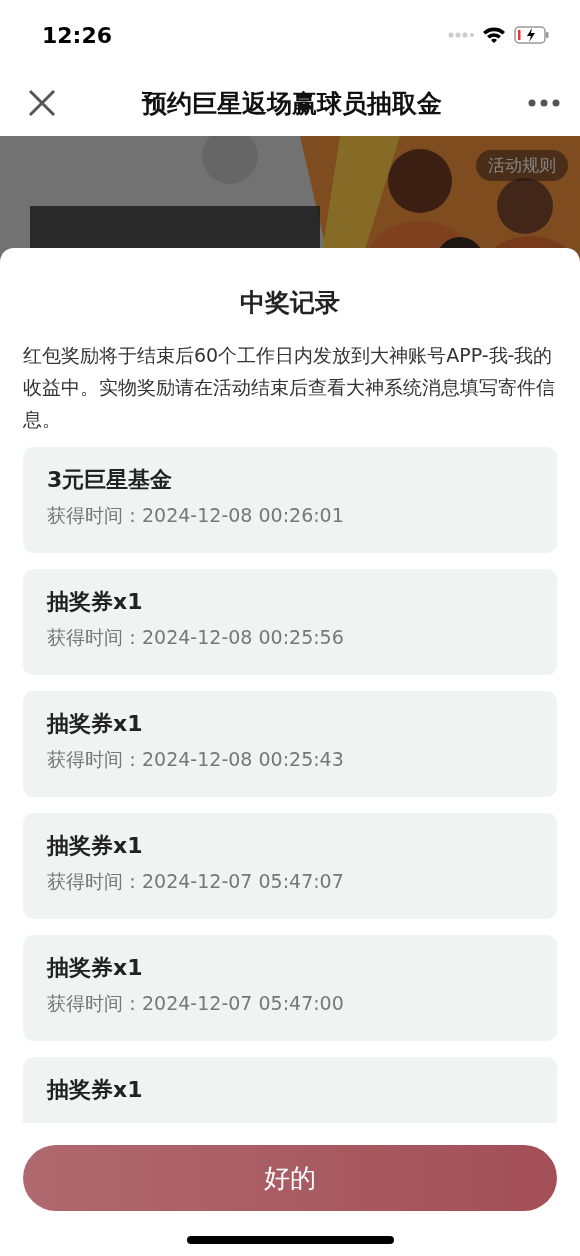  Describe the element at coordinates (196, 759) in the screenshot. I see `record-time: 获得时间：2024-12-08 00:25:43` at that location.